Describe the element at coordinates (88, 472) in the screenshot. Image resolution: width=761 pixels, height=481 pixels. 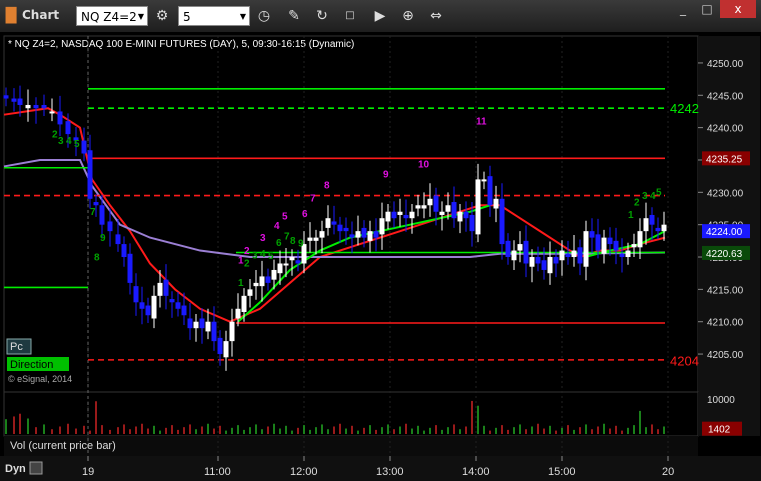
I see `x-tick-label: 19` at that location.